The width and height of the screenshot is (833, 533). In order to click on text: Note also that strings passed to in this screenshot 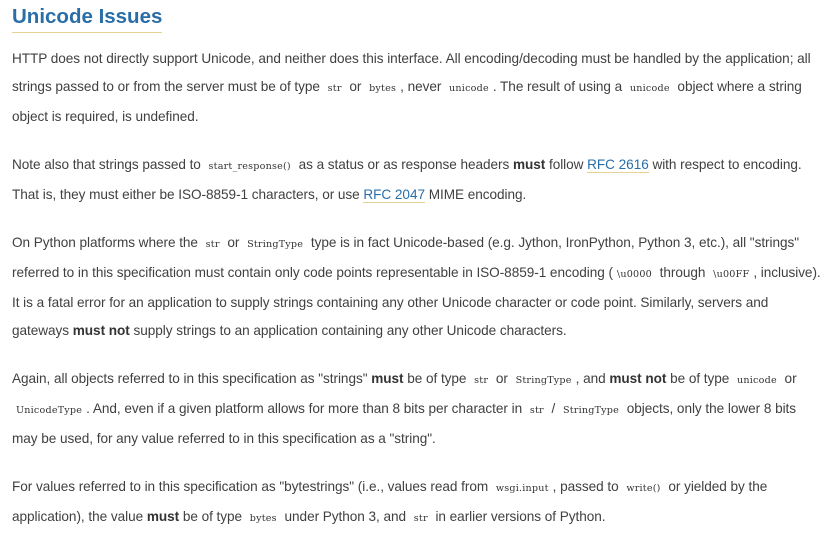, I will do `click(108, 164)`.